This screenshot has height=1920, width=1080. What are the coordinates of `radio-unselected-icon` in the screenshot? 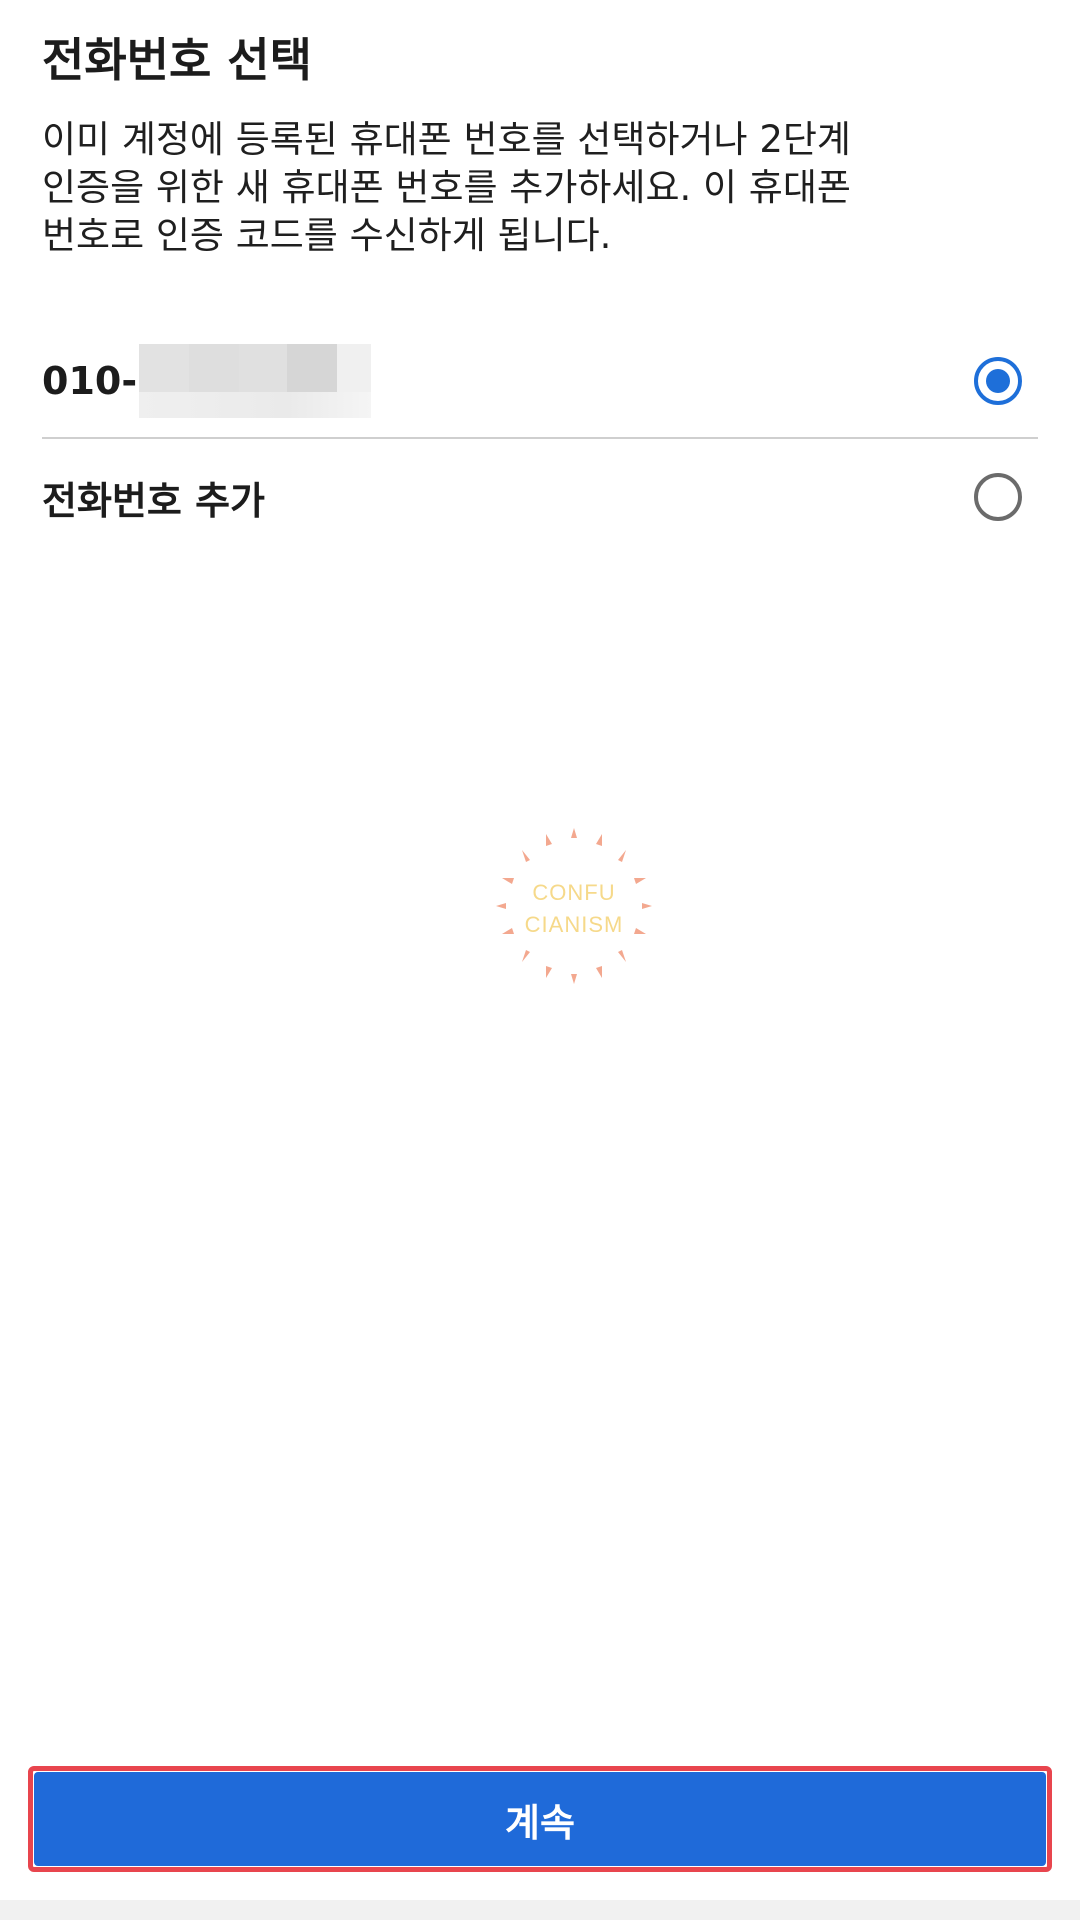 It's located at (998, 497).